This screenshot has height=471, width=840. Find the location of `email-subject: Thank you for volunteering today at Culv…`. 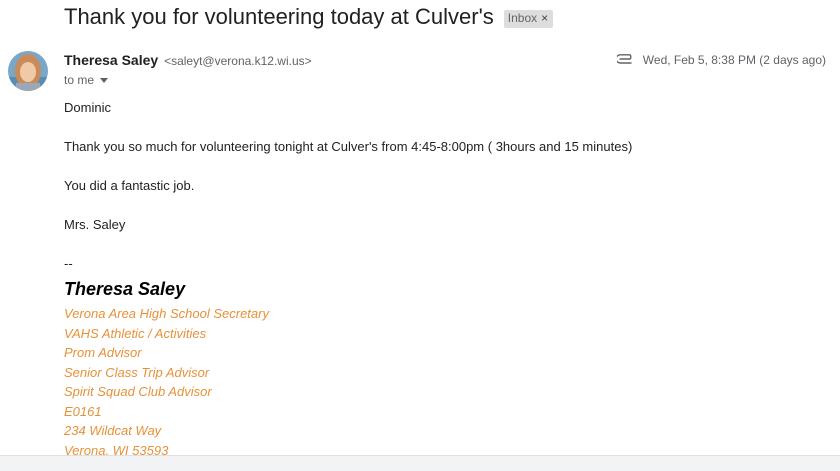

email-subject: Thank you for volunteering today at Culv… is located at coordinates (279, 16).